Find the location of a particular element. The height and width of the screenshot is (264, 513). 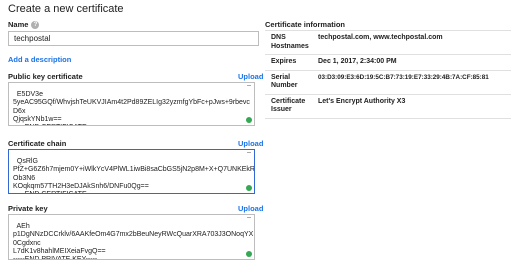

page-title: Create a new certificate is located at coordinates (66, 9).